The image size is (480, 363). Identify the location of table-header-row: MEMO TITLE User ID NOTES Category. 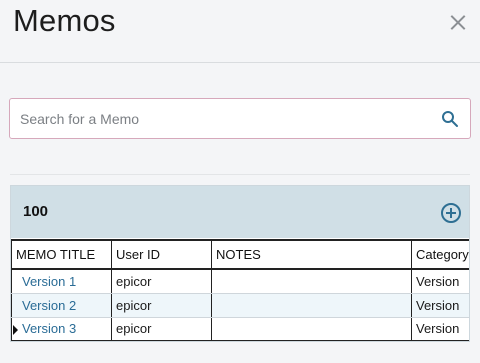
(240, 254).